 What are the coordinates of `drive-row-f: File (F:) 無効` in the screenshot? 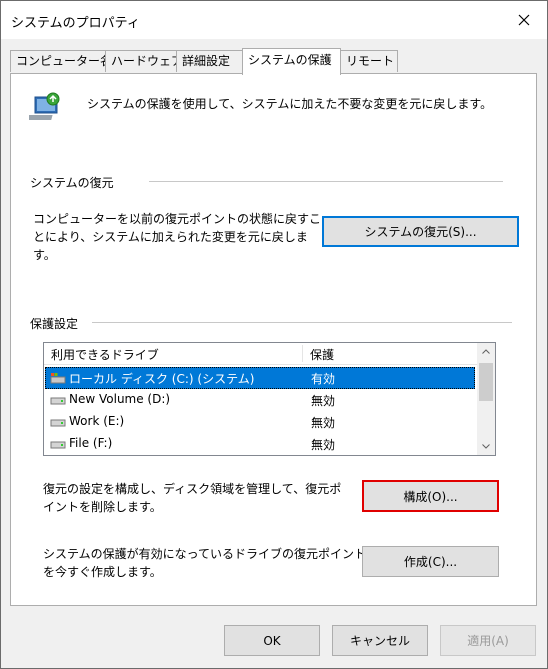 It's located at (260, 444).